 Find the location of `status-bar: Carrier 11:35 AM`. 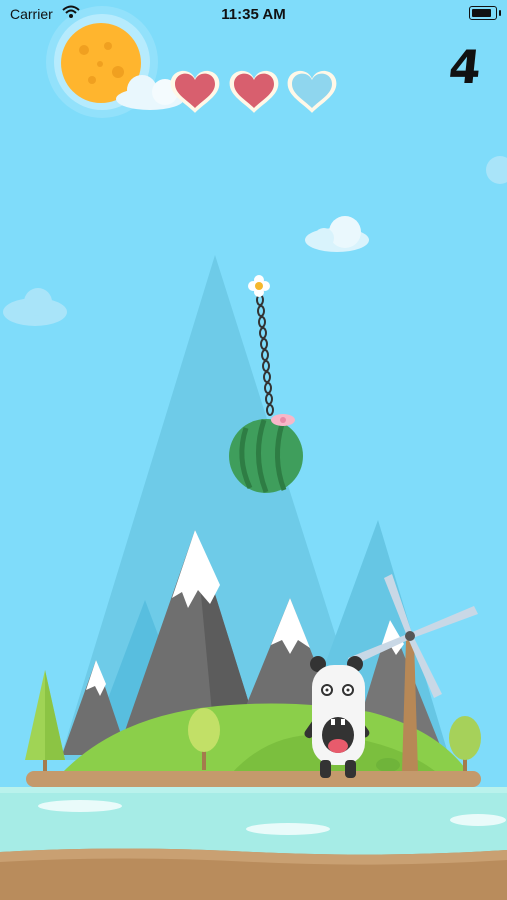

status-bar: Carrier 11:35 AM is located at coordinates (253, 15).